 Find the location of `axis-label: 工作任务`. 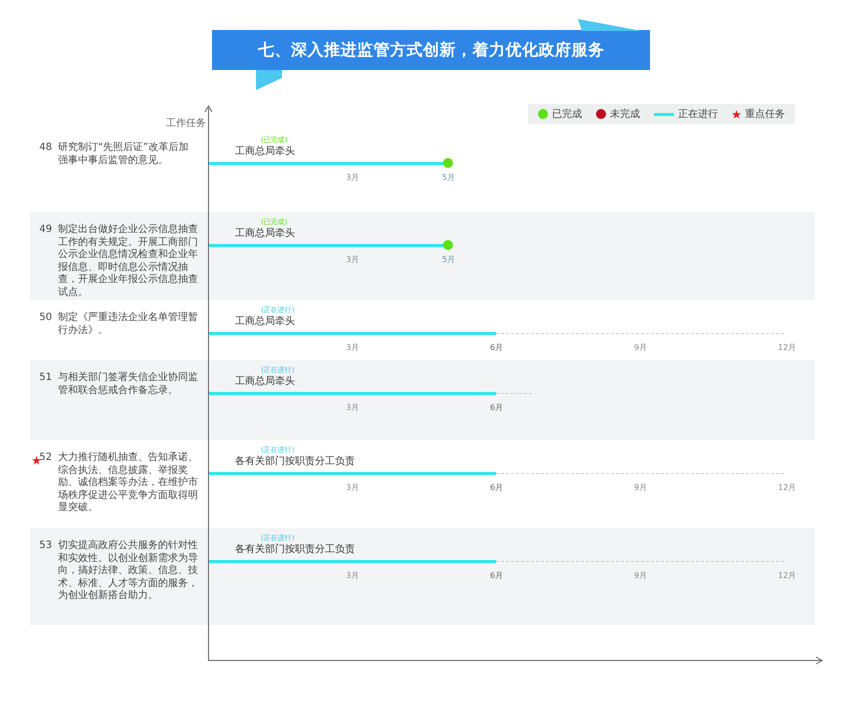

axis-label: 工作任务 is located at coordinates (186, 123).